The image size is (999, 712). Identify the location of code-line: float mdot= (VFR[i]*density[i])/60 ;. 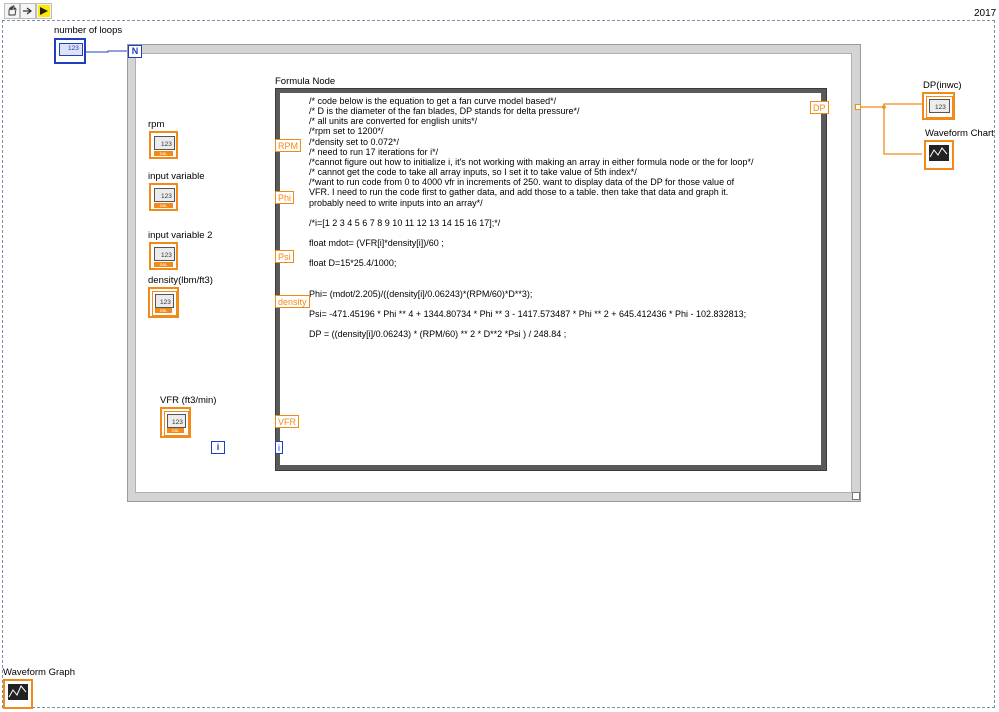
(376, 243).